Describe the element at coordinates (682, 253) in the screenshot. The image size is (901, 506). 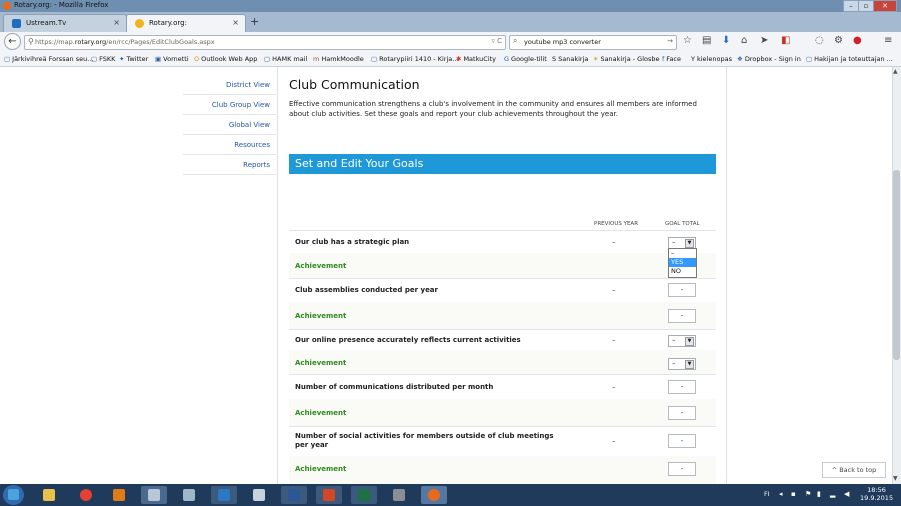
I see `dropdown-option: –` at that location.